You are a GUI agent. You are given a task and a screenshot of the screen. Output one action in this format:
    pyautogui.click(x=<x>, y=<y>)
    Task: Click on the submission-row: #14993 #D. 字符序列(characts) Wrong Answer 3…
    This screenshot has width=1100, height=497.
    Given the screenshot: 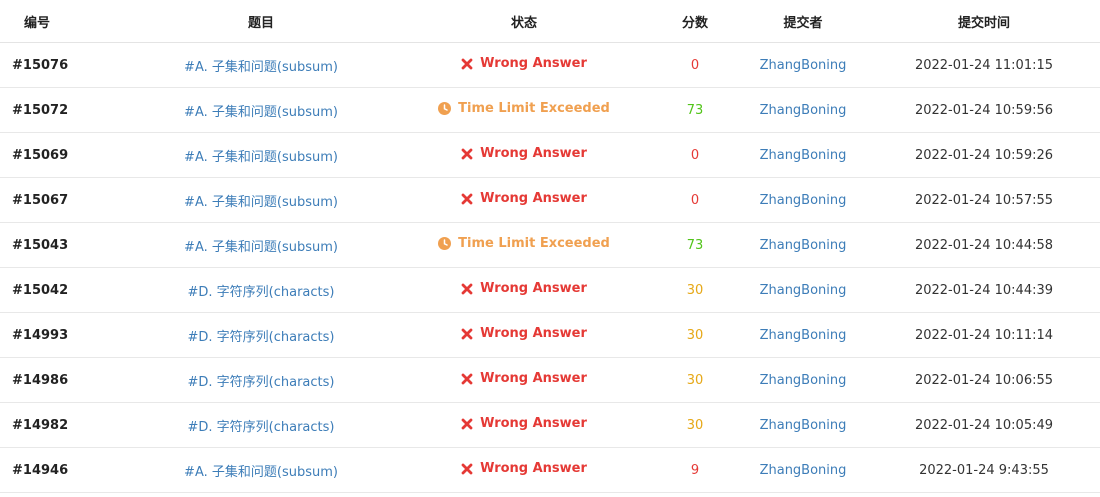 What is the action you would take?
    pyautogui.click(x=550, y=335)
    